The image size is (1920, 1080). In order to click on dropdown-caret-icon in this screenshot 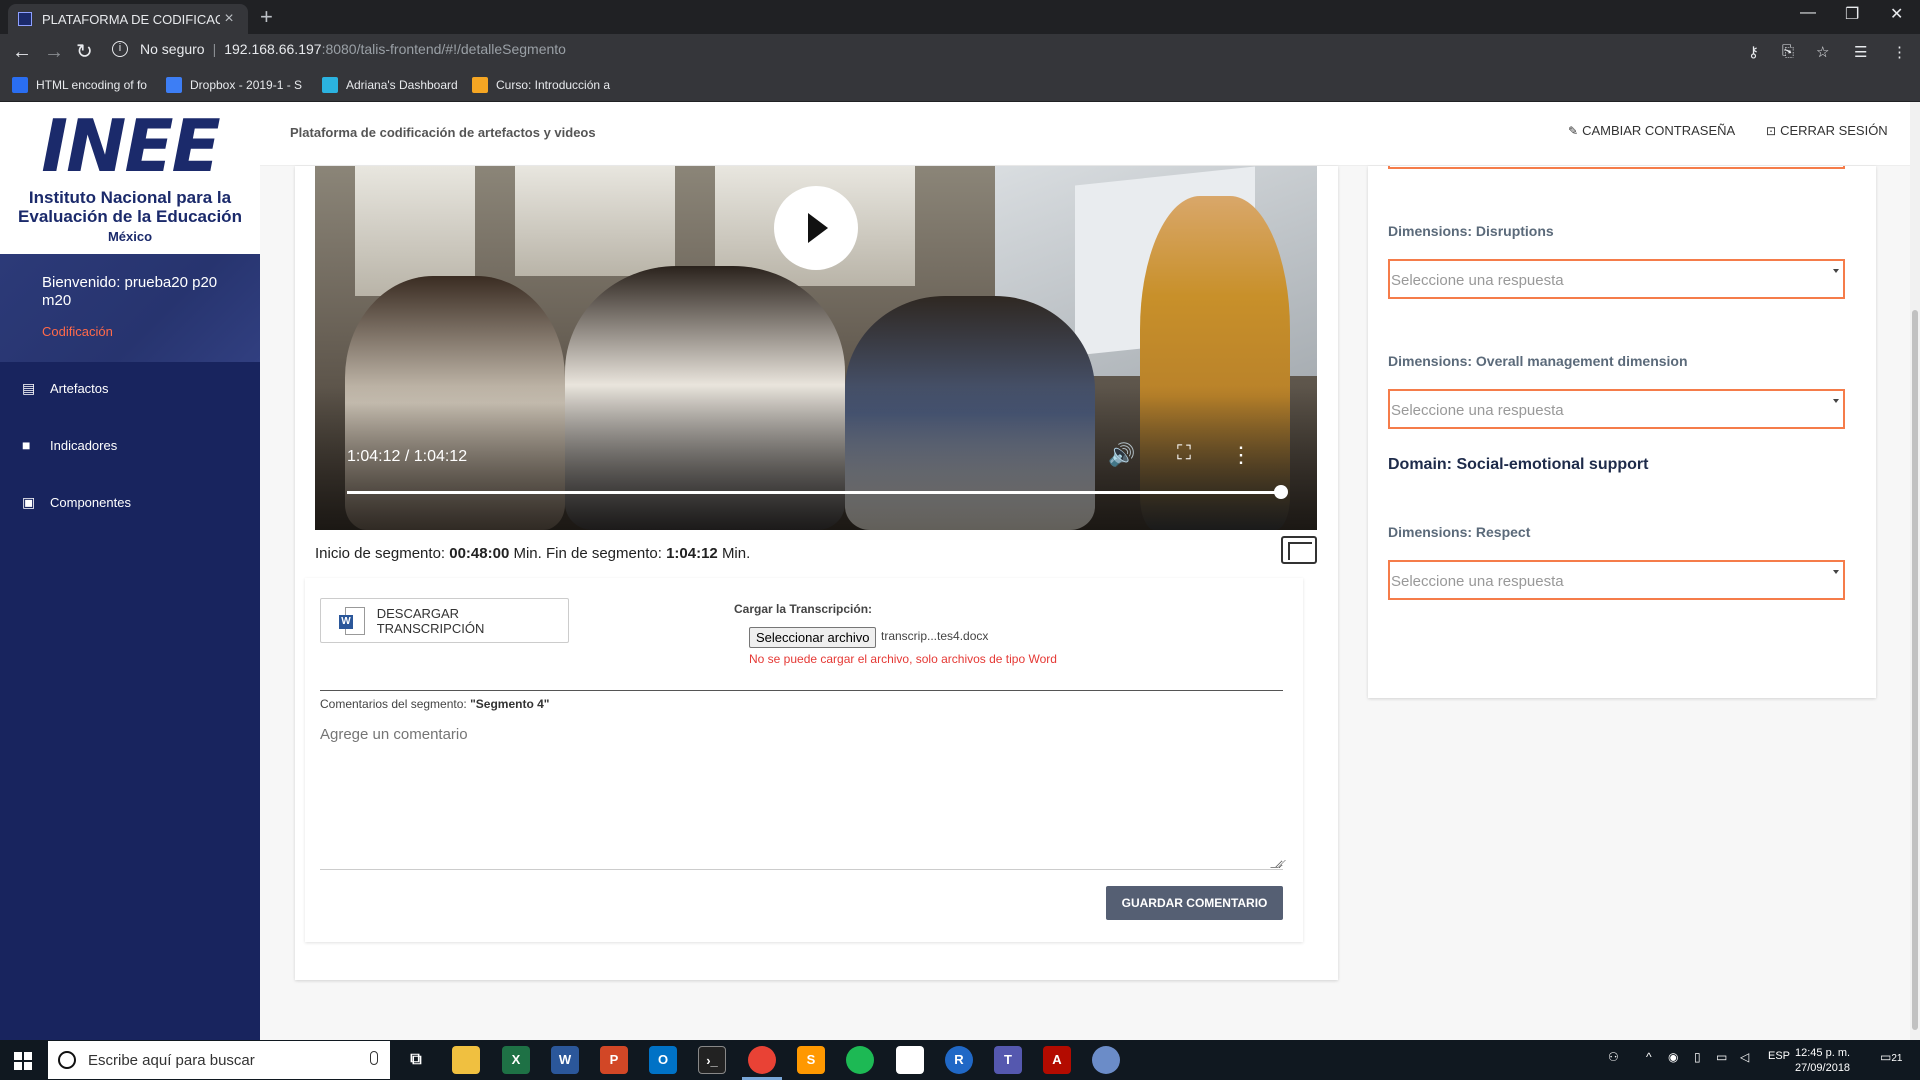, I will do `click(1836, 271)`.